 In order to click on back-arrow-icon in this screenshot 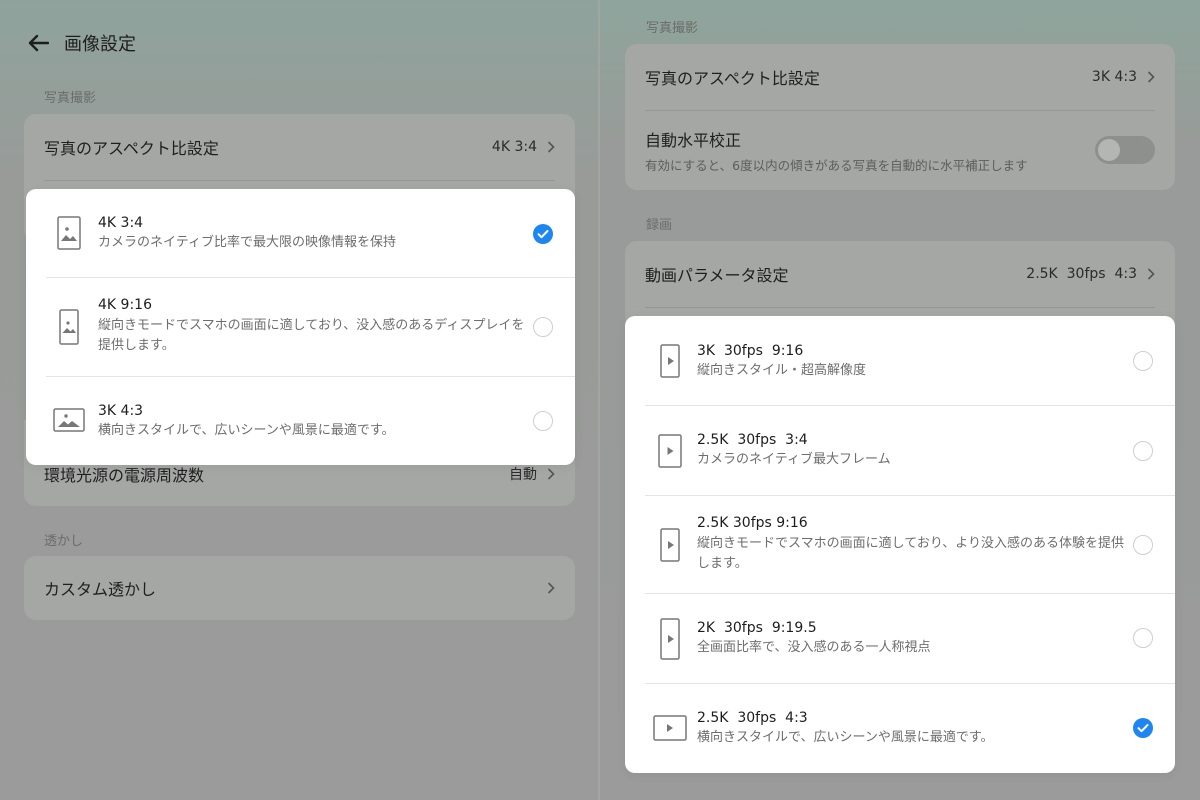, I will do `click(38, 43)`.